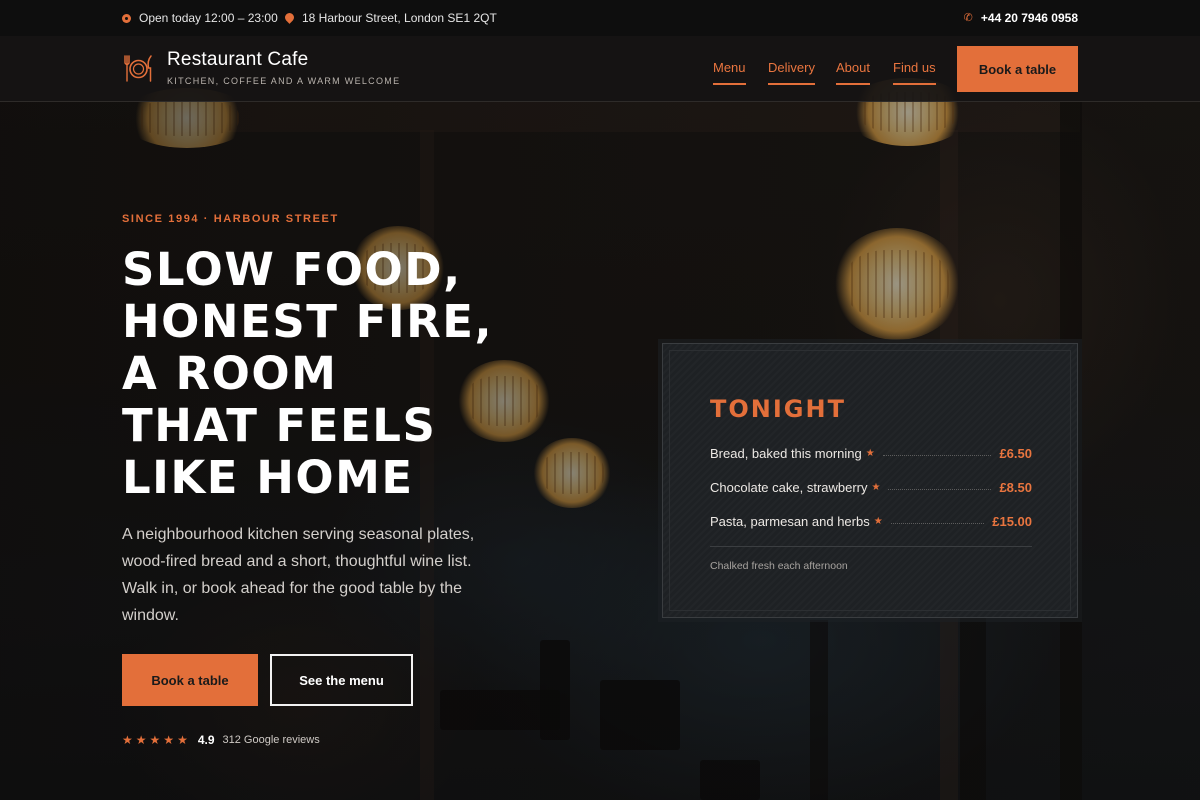 The width and height of the screenshot is (1200, 800). Describe the element at coordinates (271, 740) in the screenshot. I see `review-count: 312 Google reviews` at that location.